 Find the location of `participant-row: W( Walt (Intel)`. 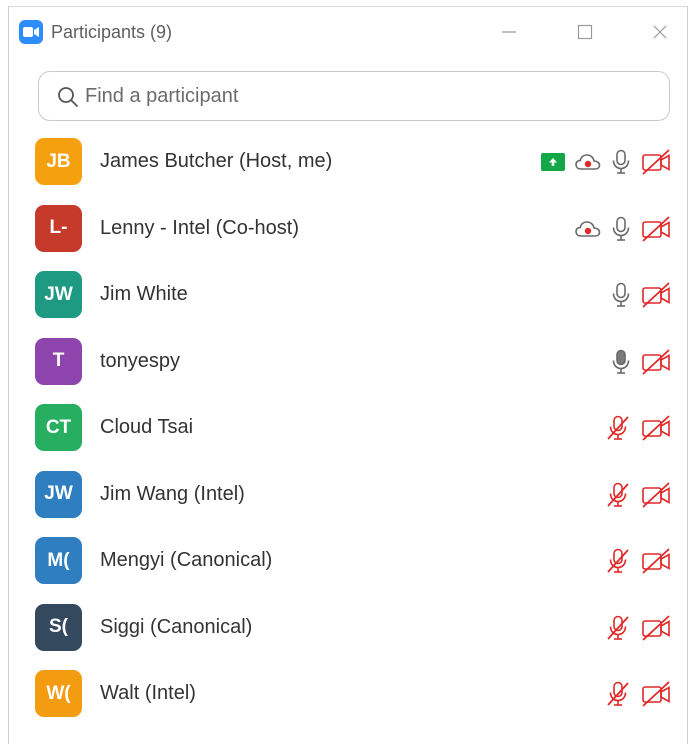

participant-row: W( Walt (Intel) is located at coordinates (348, 694).